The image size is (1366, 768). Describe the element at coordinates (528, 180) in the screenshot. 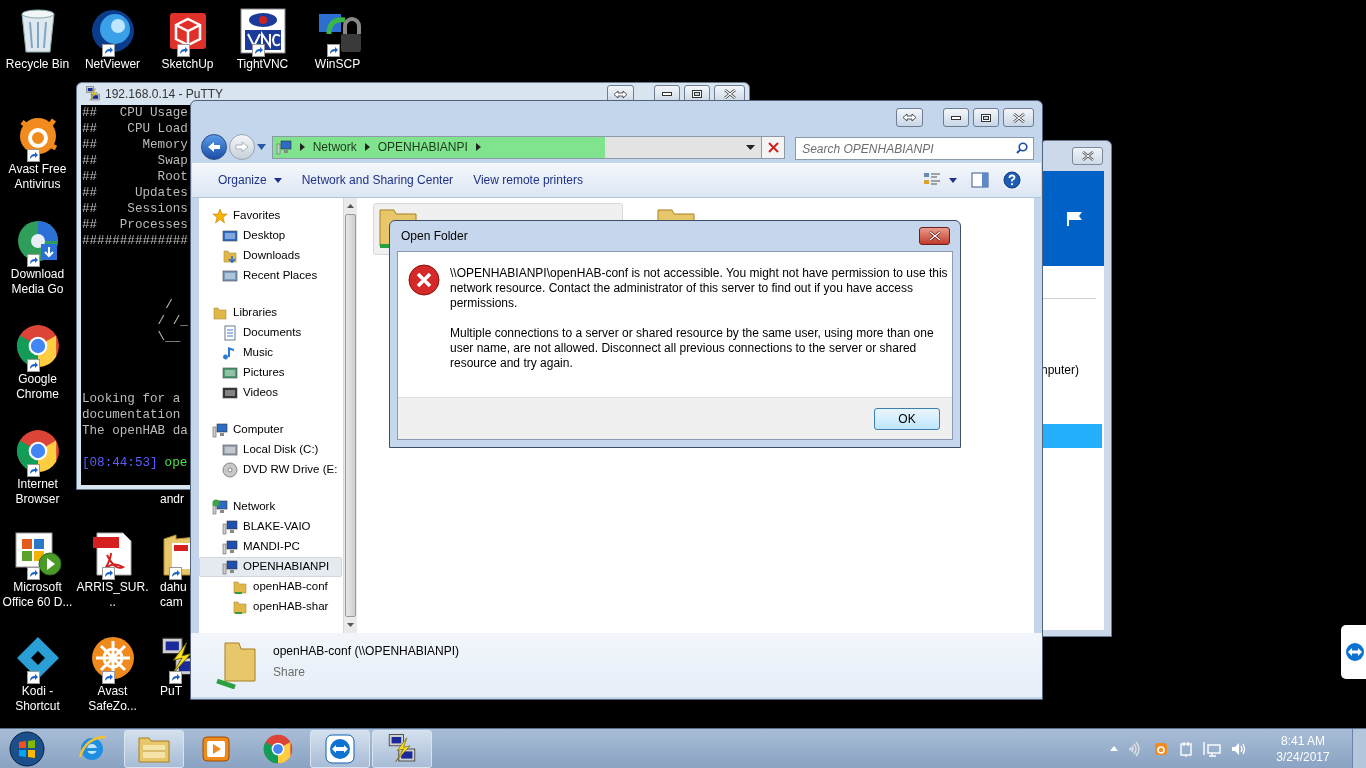

I see `toolbar-button: View remote printers` at that location.